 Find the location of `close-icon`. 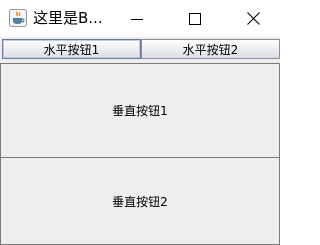

close-icon is located at coordinates (253, 18).